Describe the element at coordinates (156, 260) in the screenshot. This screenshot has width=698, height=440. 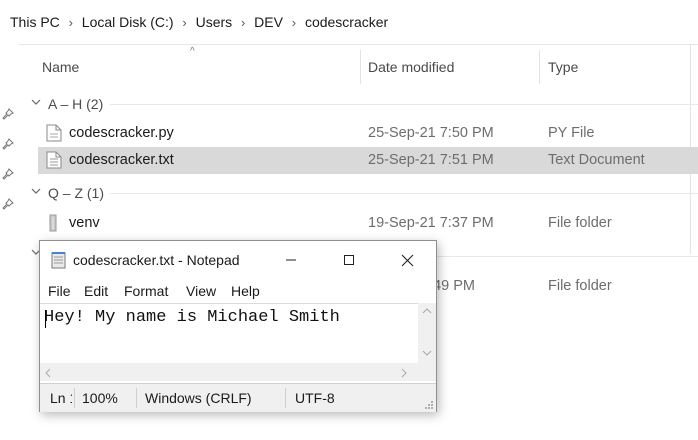
I see `window-title: codescracker.txt - Notepad` at that location.